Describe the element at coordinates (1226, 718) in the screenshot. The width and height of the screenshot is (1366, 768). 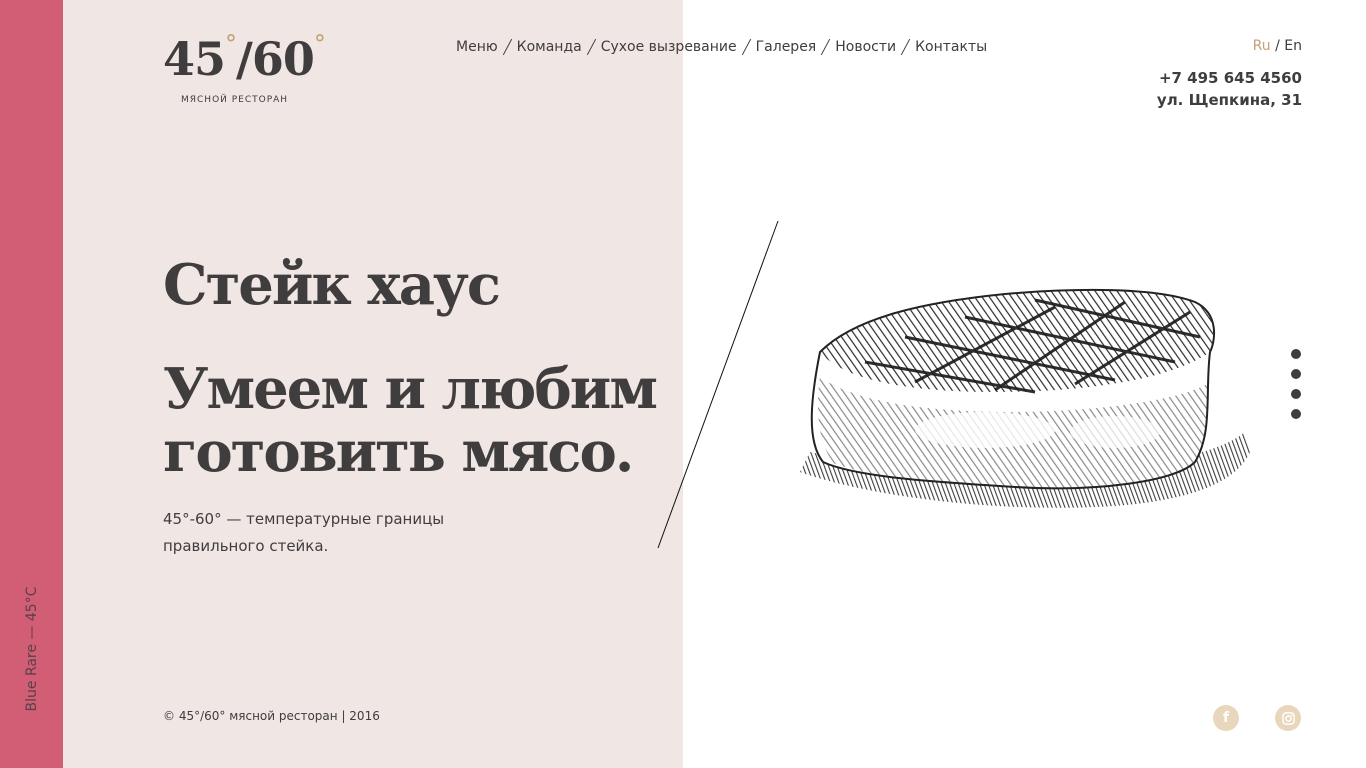
I see `facebook-icon: f` at that location.